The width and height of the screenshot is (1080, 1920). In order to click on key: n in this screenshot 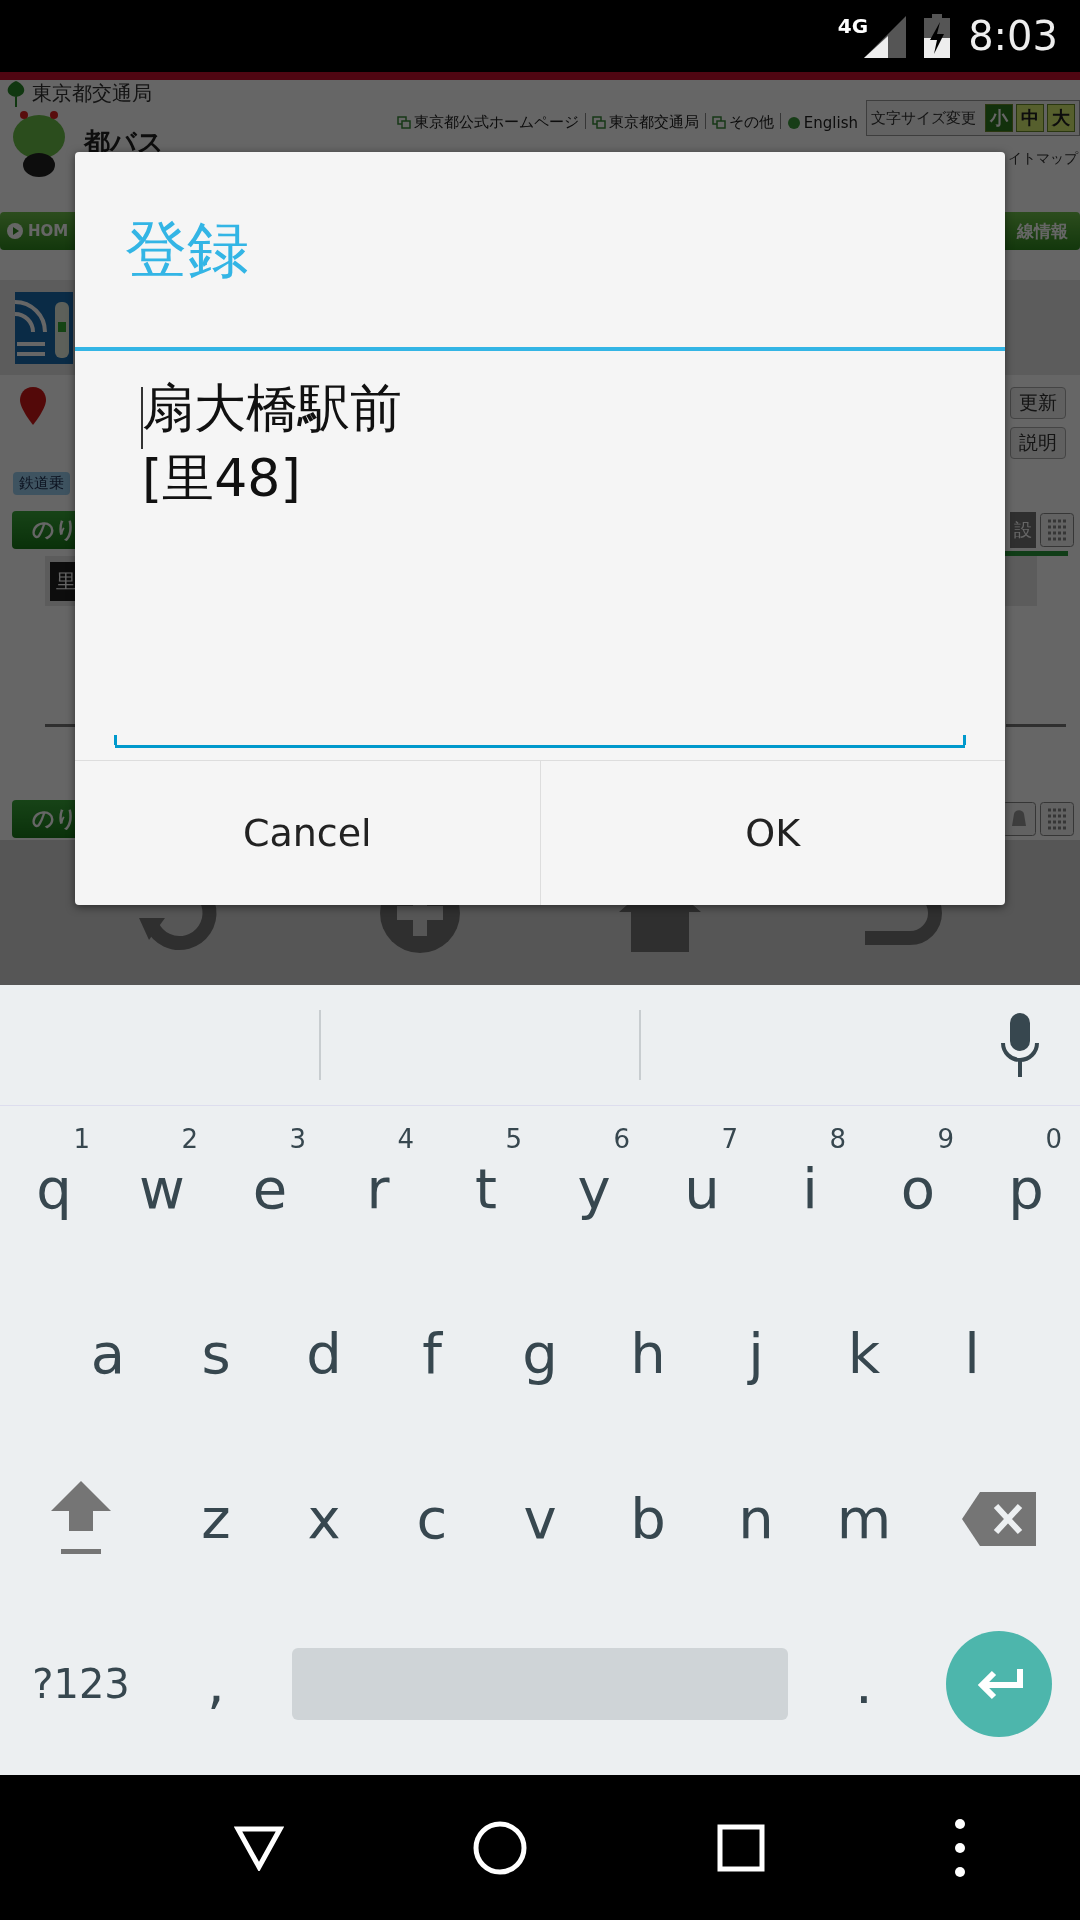, I will do `click(756, 1518)`.